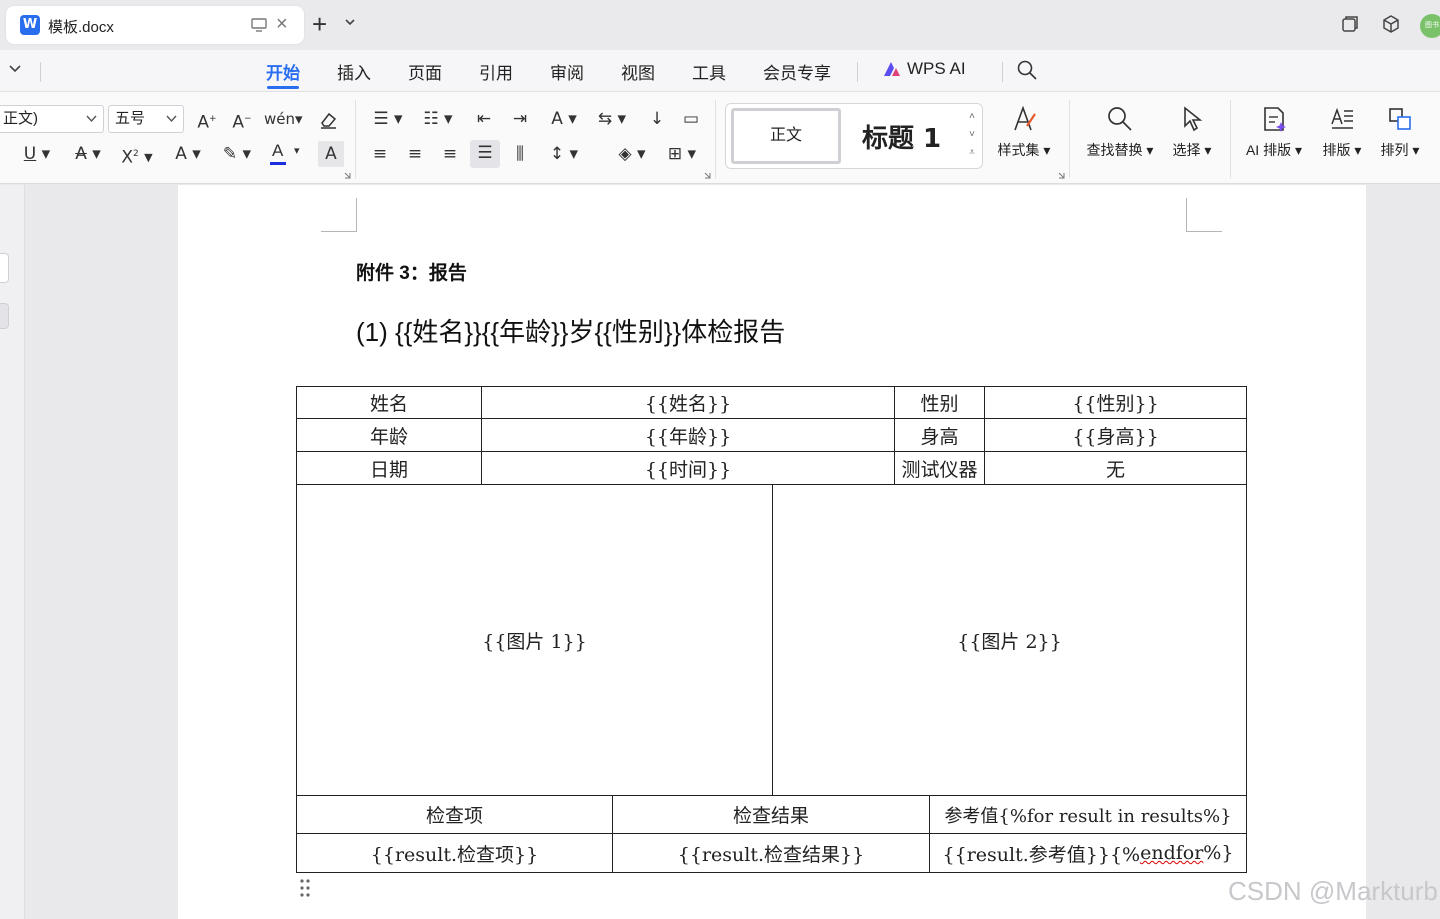 This screenshot has height=919, width=1440. I want to click on results-header-cell: 检查项, so click(454, 814).